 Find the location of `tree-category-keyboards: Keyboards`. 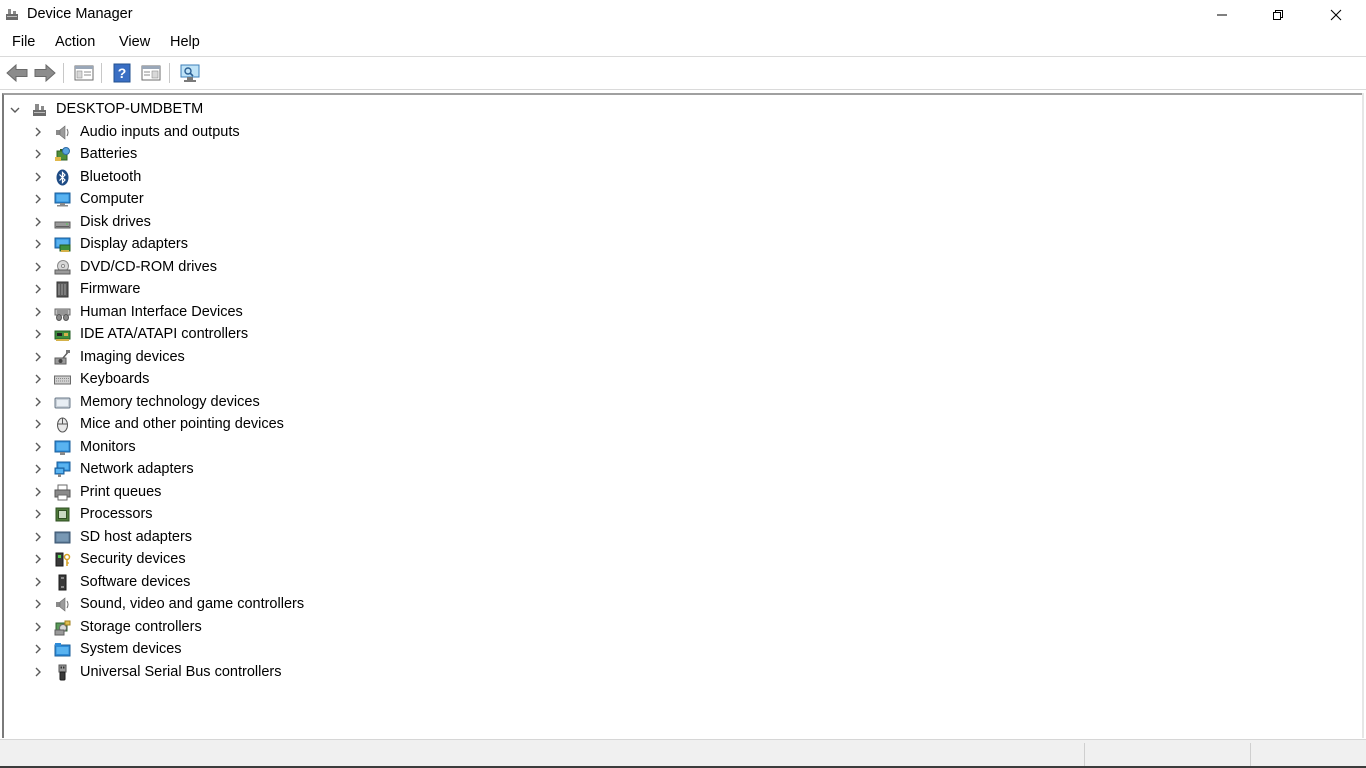

tree-category-keyboards: Keyboards is located at coordinates (304, 379).